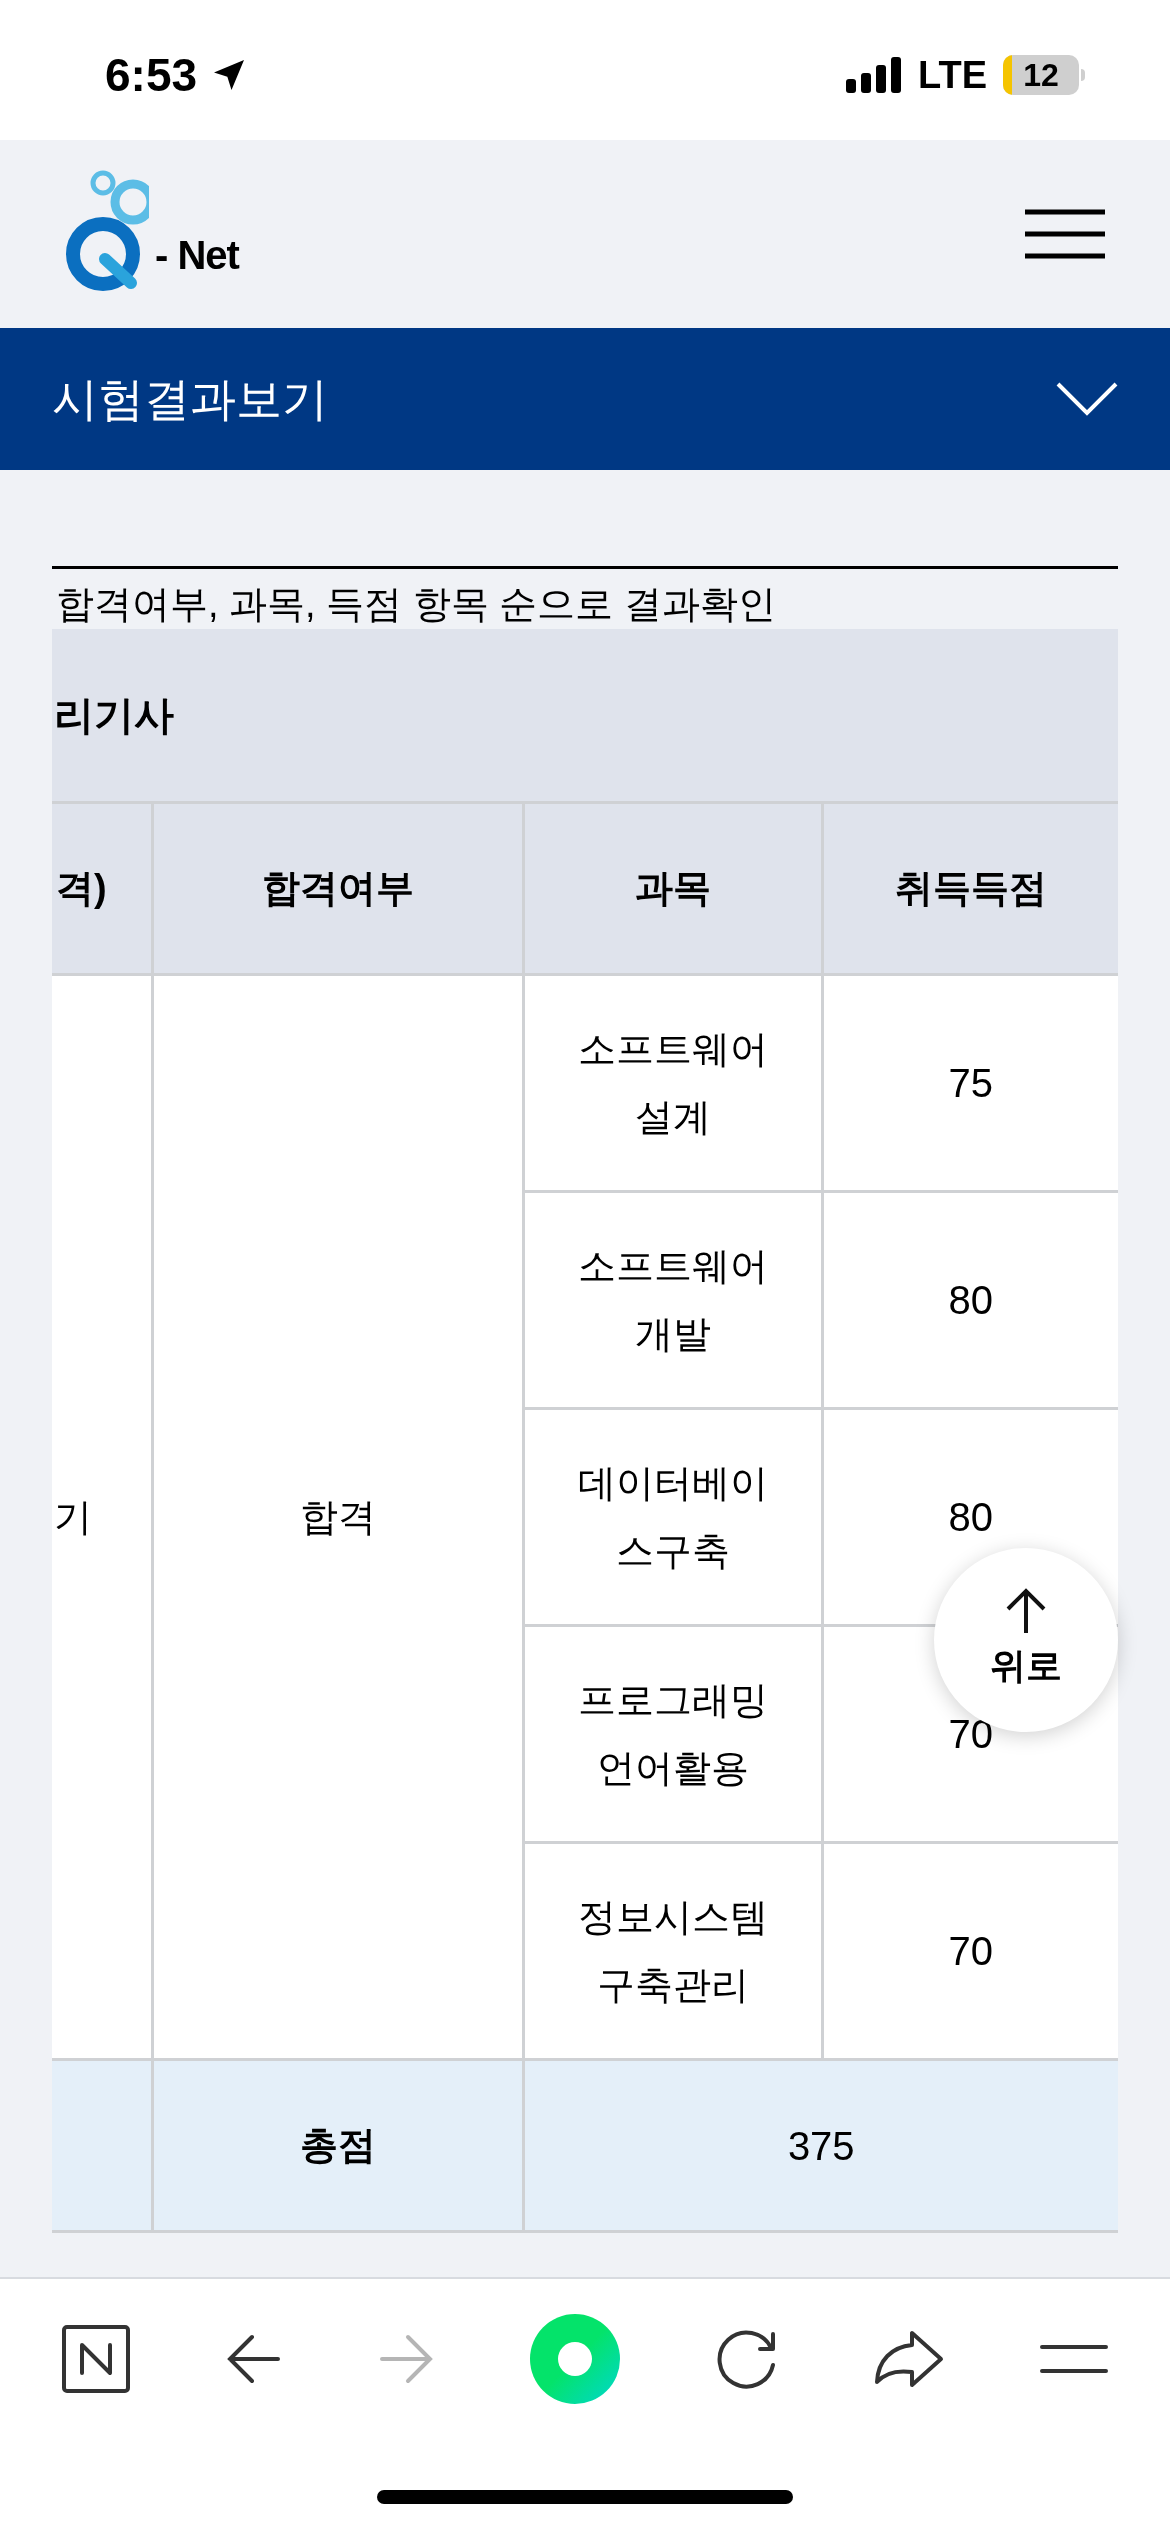 The width and height of the screenshot is (1170, 2532). Describe the element at coordinates (96, 2359) in the screenshot. I see `naver-n-icon` at that location.